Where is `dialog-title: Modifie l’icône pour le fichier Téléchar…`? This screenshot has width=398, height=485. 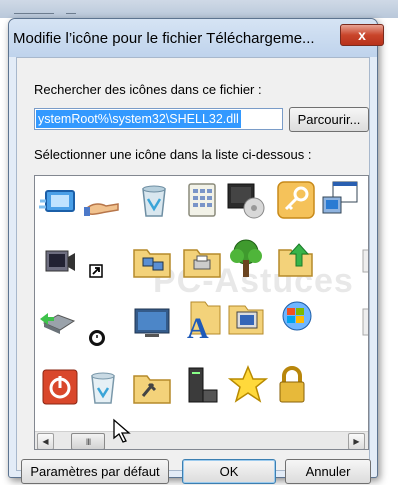 dialog-title: Modifie l’icône pour le fichier Téléchar… is located at coordinates (164, 38).